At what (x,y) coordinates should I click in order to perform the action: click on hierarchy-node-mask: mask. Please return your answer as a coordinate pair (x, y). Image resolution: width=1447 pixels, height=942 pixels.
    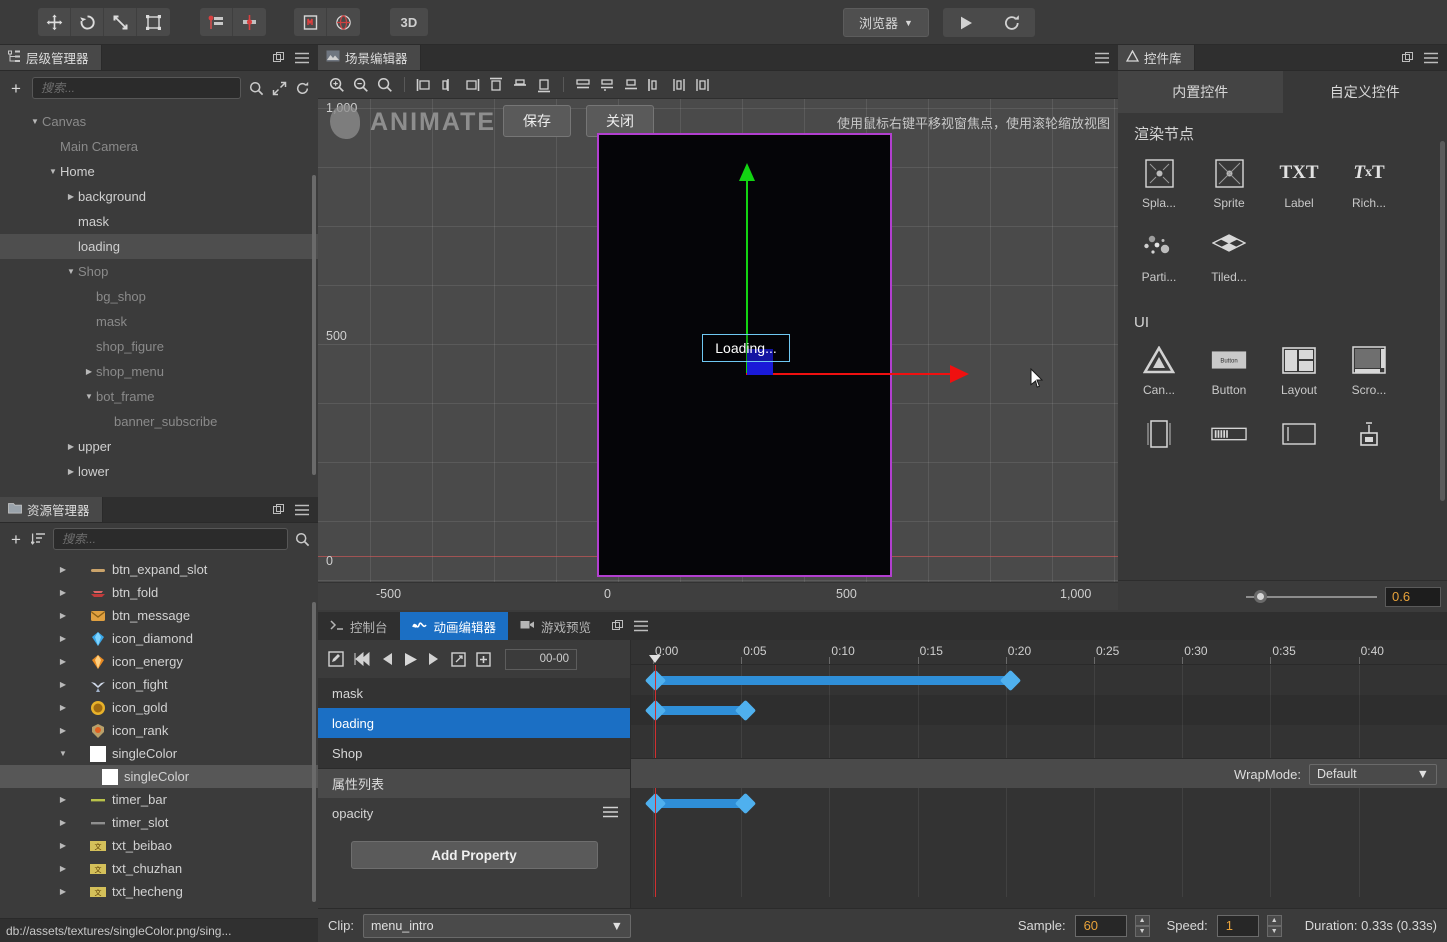
    Looking at the image, I should click on (159, 321).